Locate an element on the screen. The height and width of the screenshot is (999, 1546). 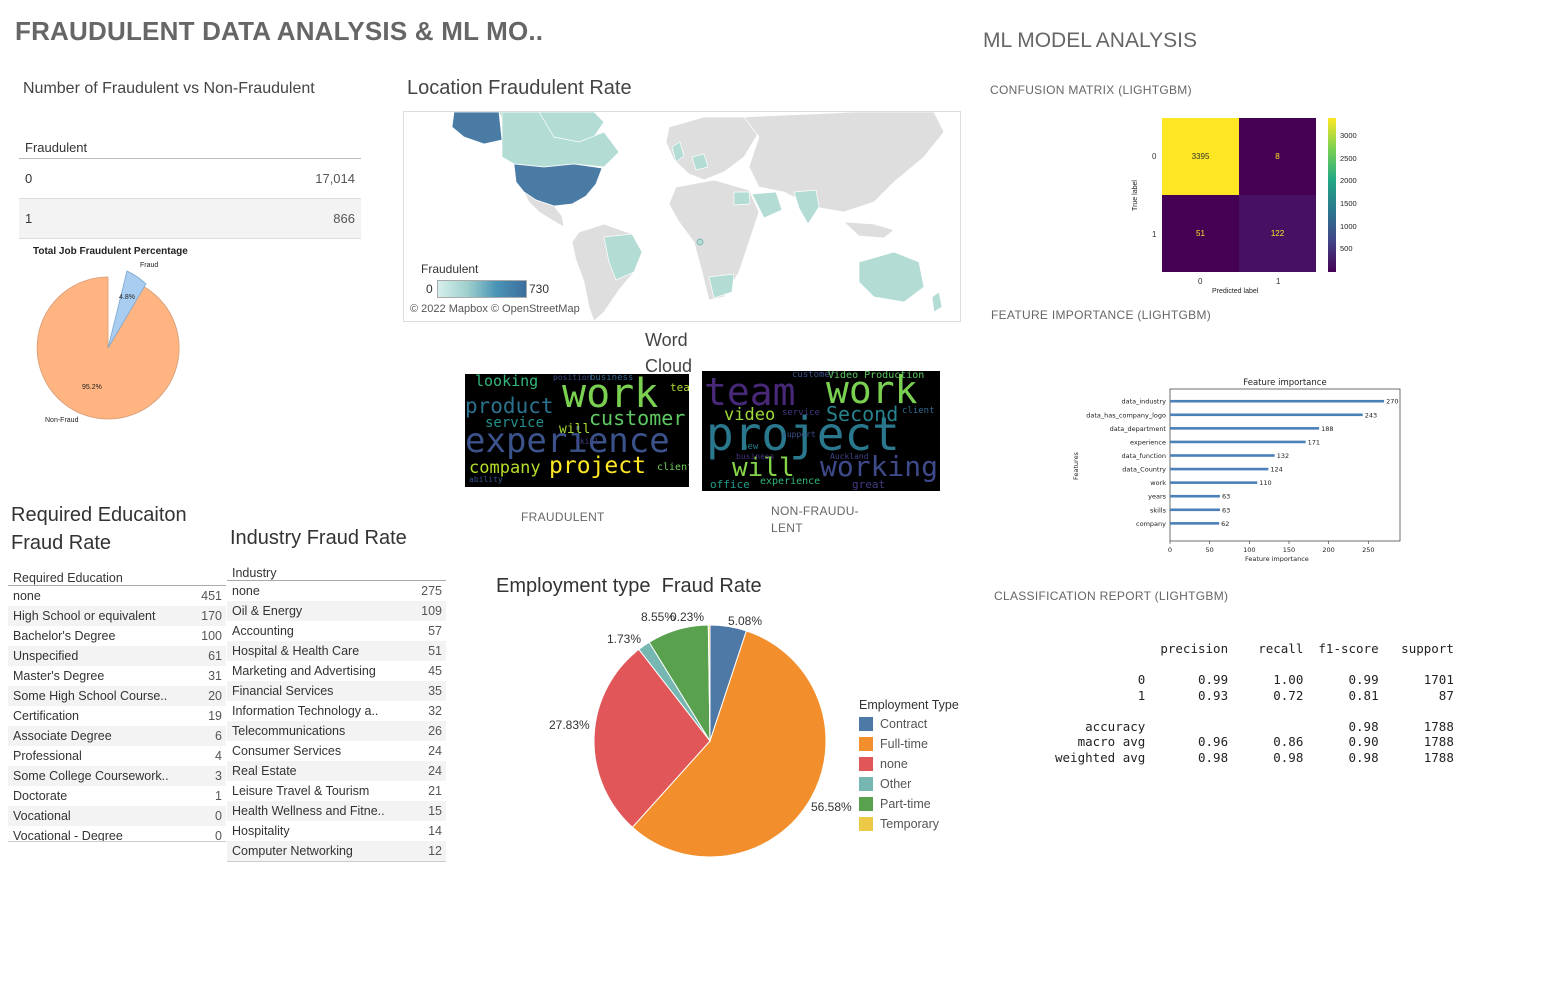
fi-category-label: work is located at coordinates (1158, 483).